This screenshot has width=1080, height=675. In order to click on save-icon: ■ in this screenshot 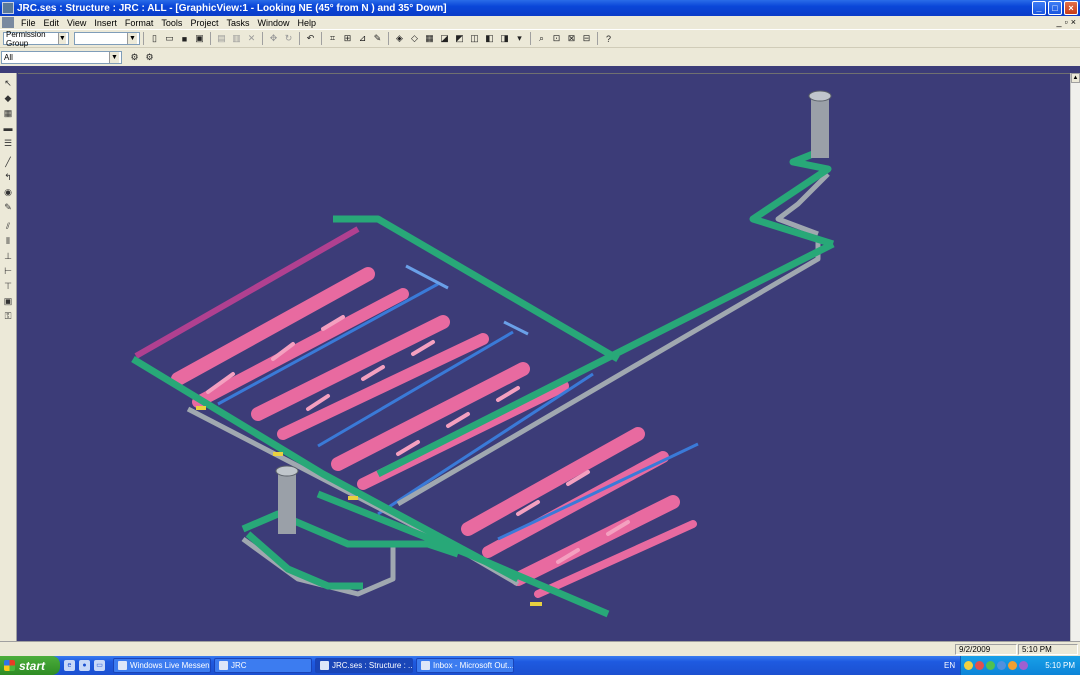, I will do `click(184, 38)`.